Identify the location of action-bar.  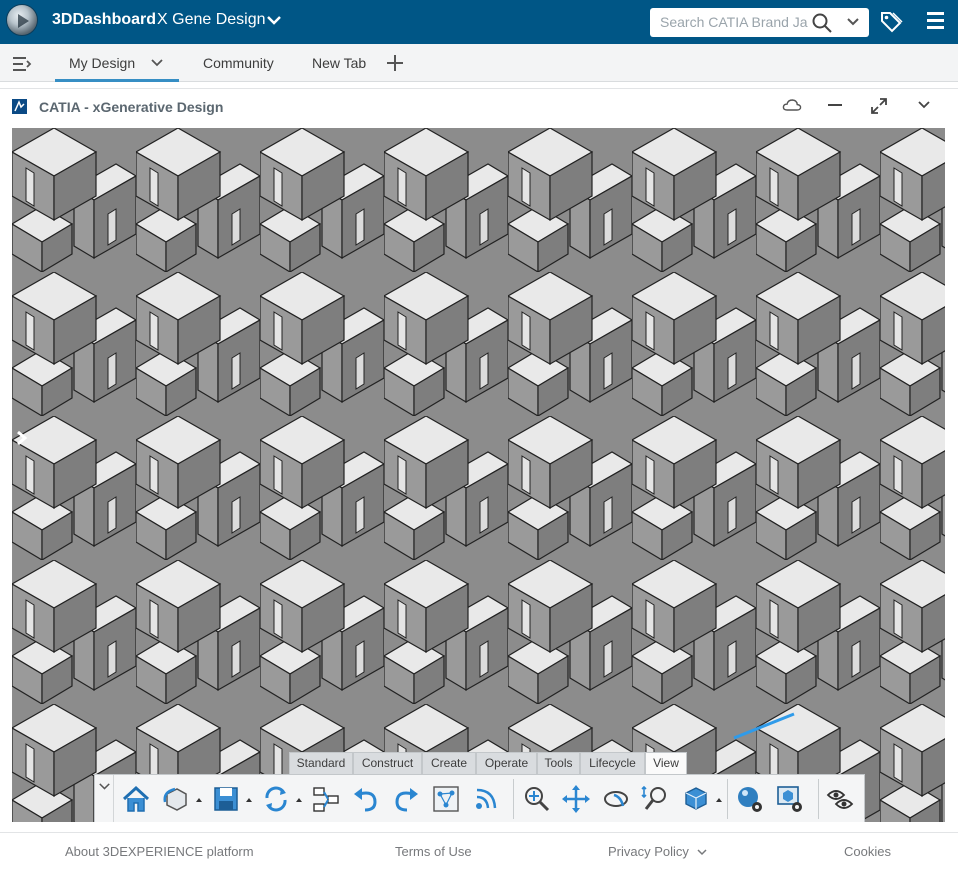
(479, 798).